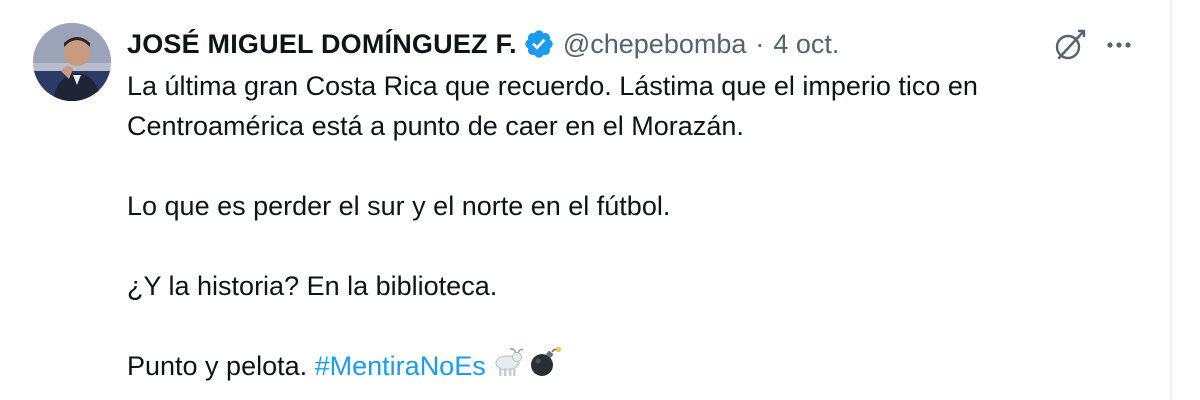  I want to click on author-handle: @chepebomba, so click(655, 44).